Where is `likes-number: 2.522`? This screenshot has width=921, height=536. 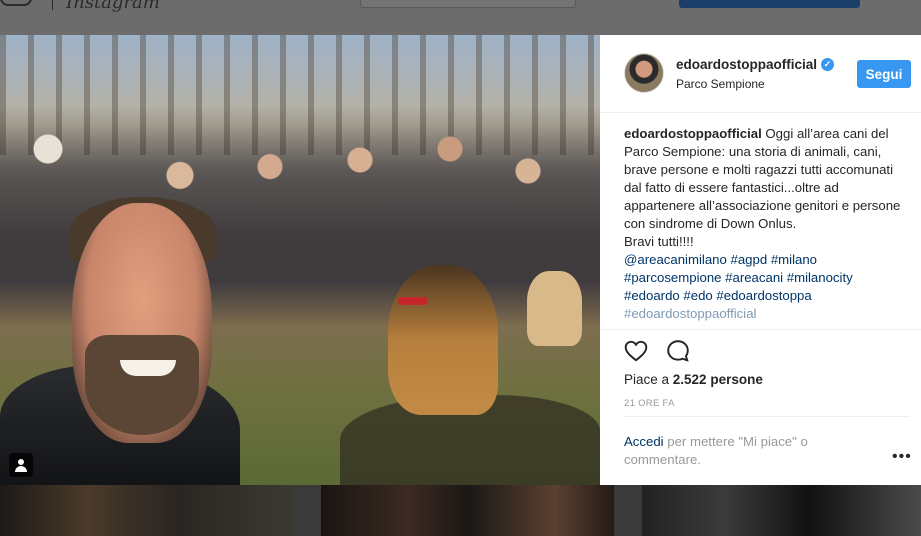
likes-number: 2.522 is located at coordinates (689, 379).